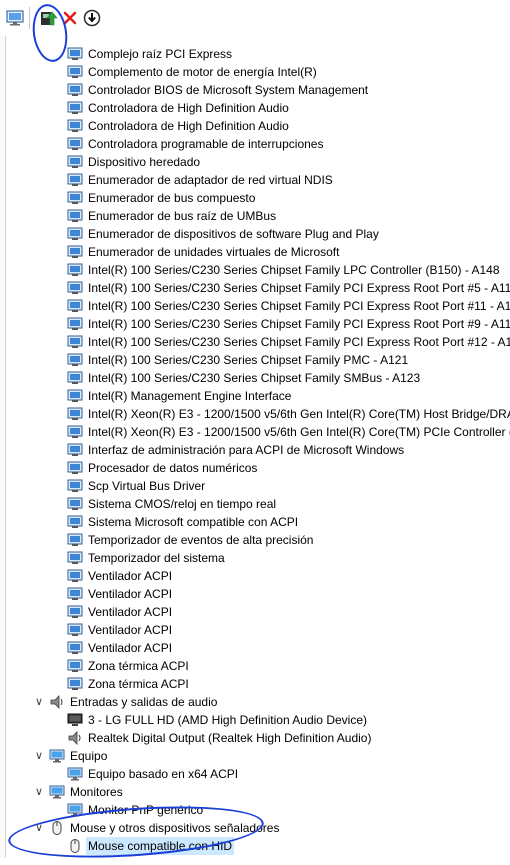 This screenshot has width=510, height=865. Describe the element at coordinates (188, 108) in the screenshot. I see `device-label: Controladora de High Definition Audio` at that location.